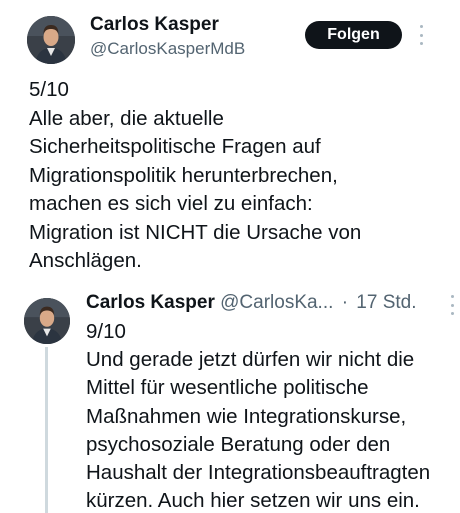 Image resolution: width=460 pixels, height=513 pixels. I want to click on reply-author-avatar, so click(47, 321).